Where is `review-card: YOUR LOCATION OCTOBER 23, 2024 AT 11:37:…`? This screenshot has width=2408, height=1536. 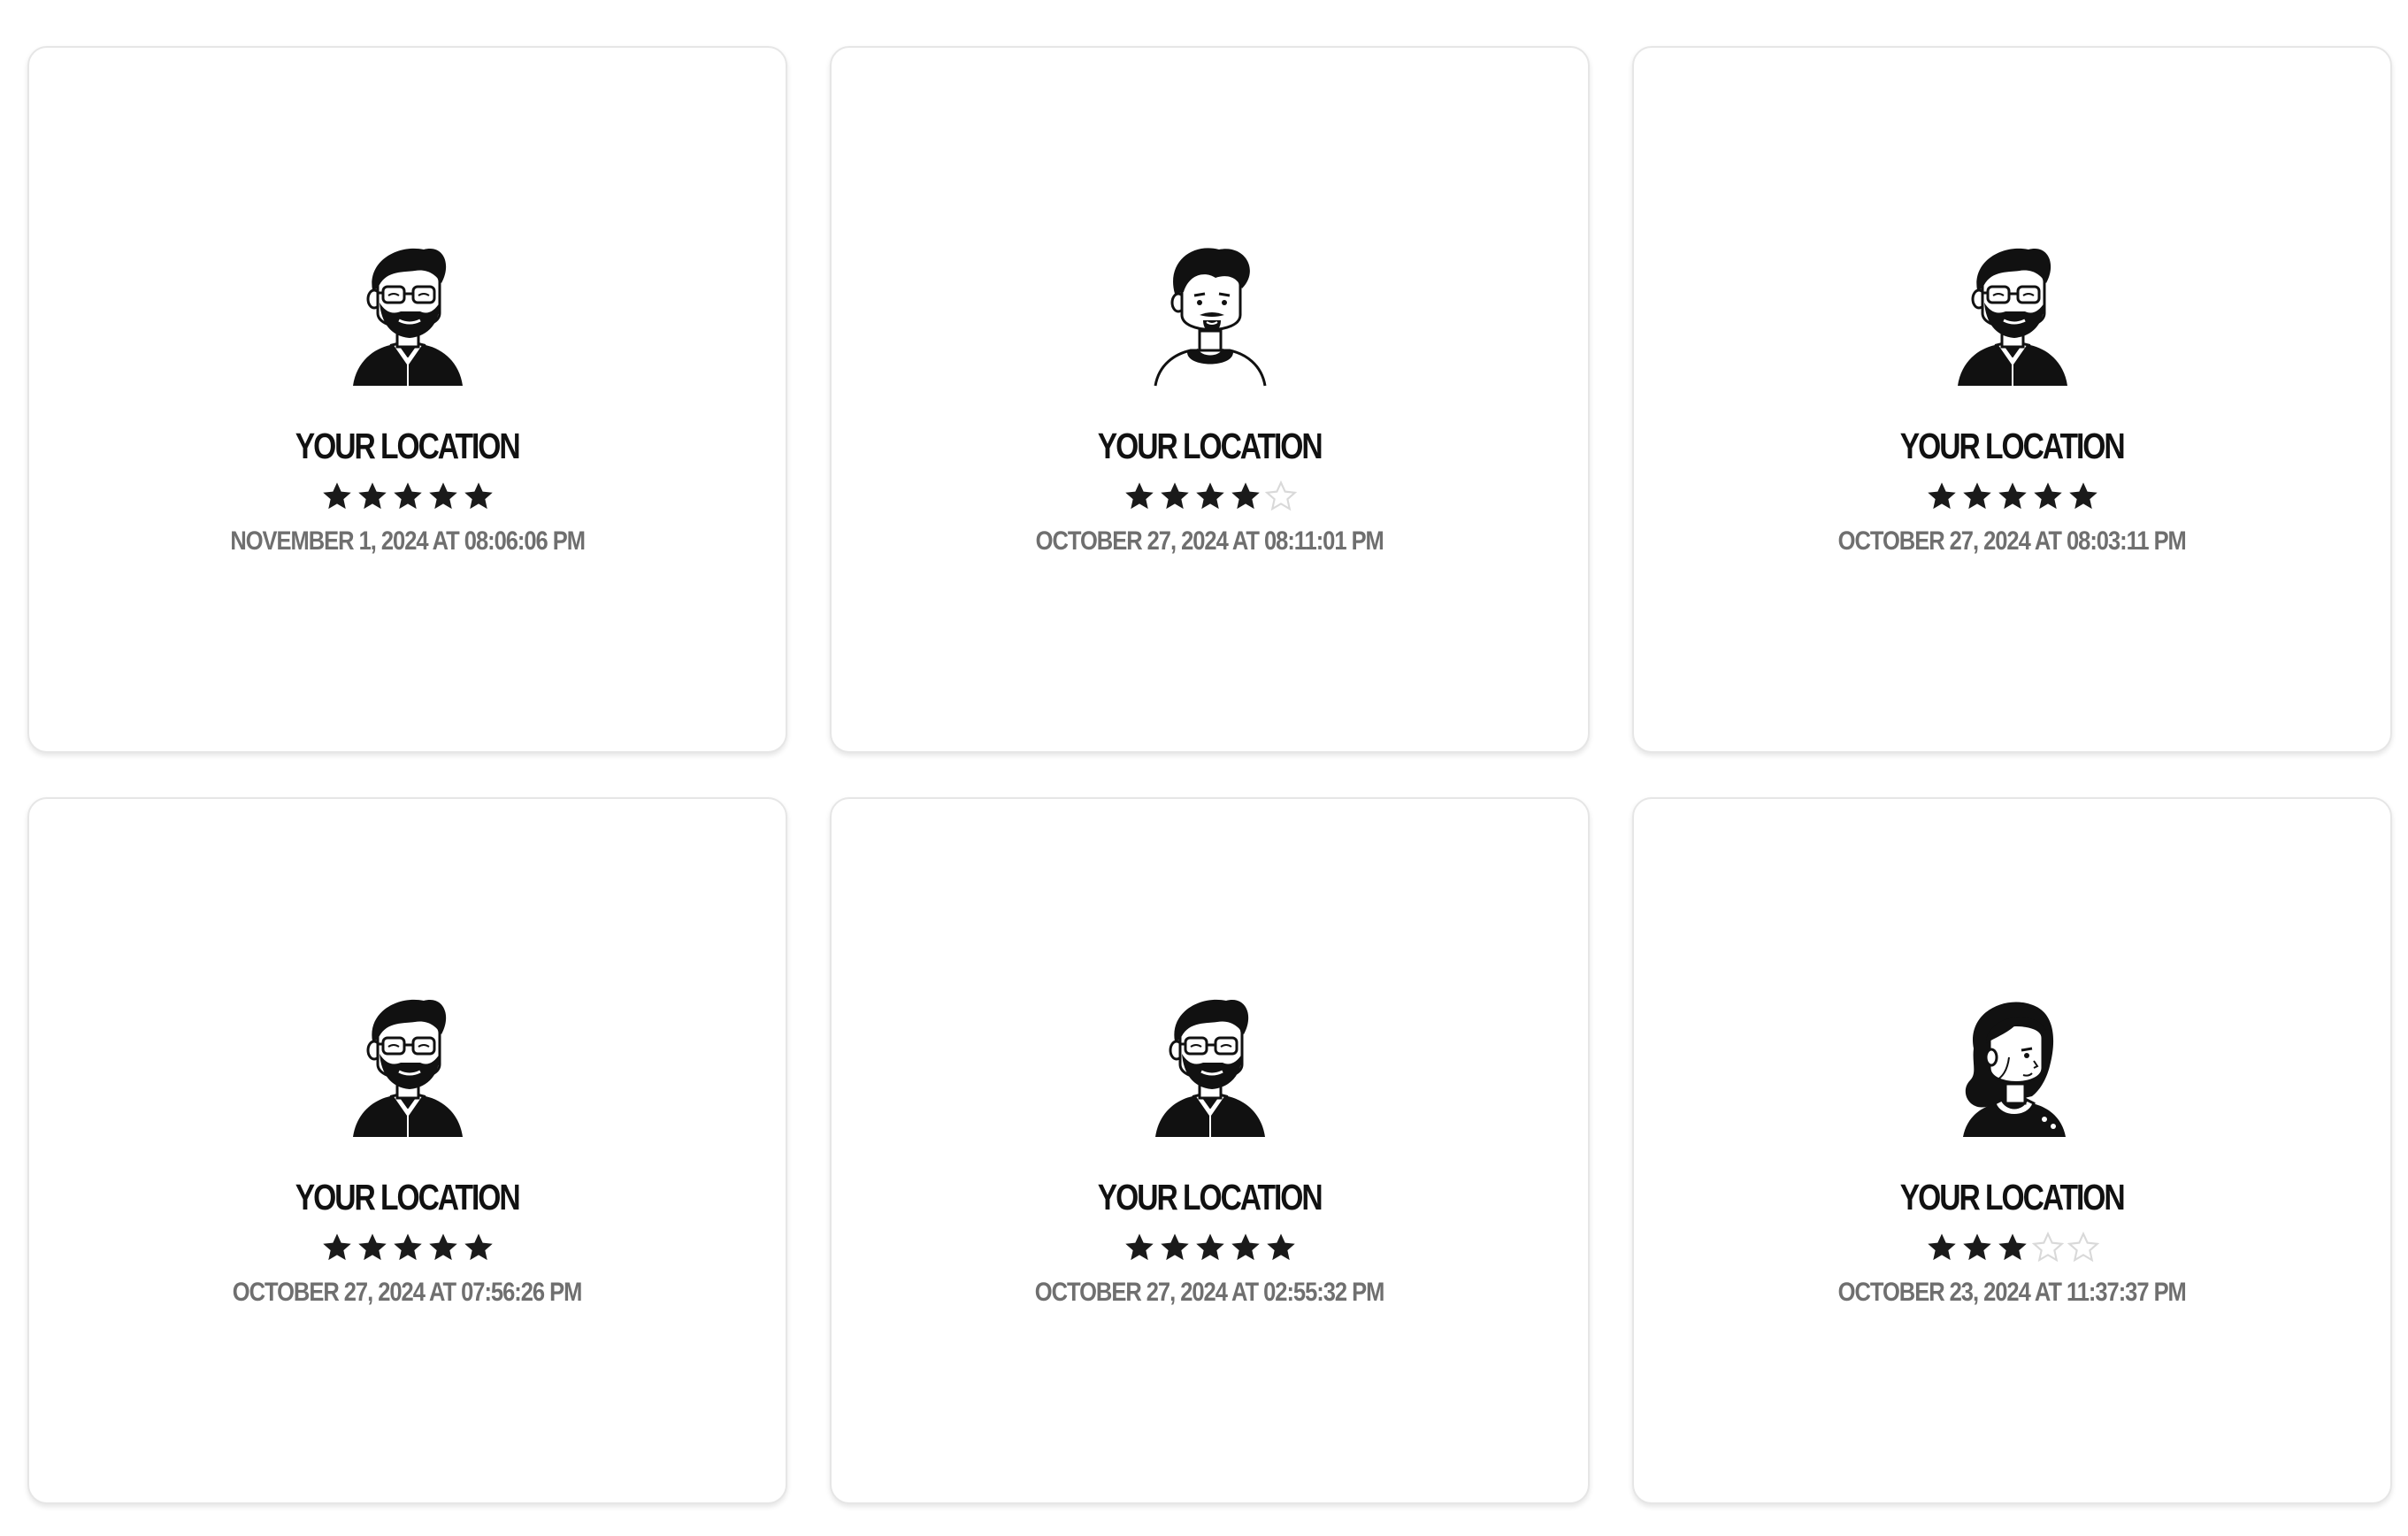
review-card: YOUR LOCATION OCTOBER 23, 2024 AT 11:37:… is located at coordinates (2012, 1150).